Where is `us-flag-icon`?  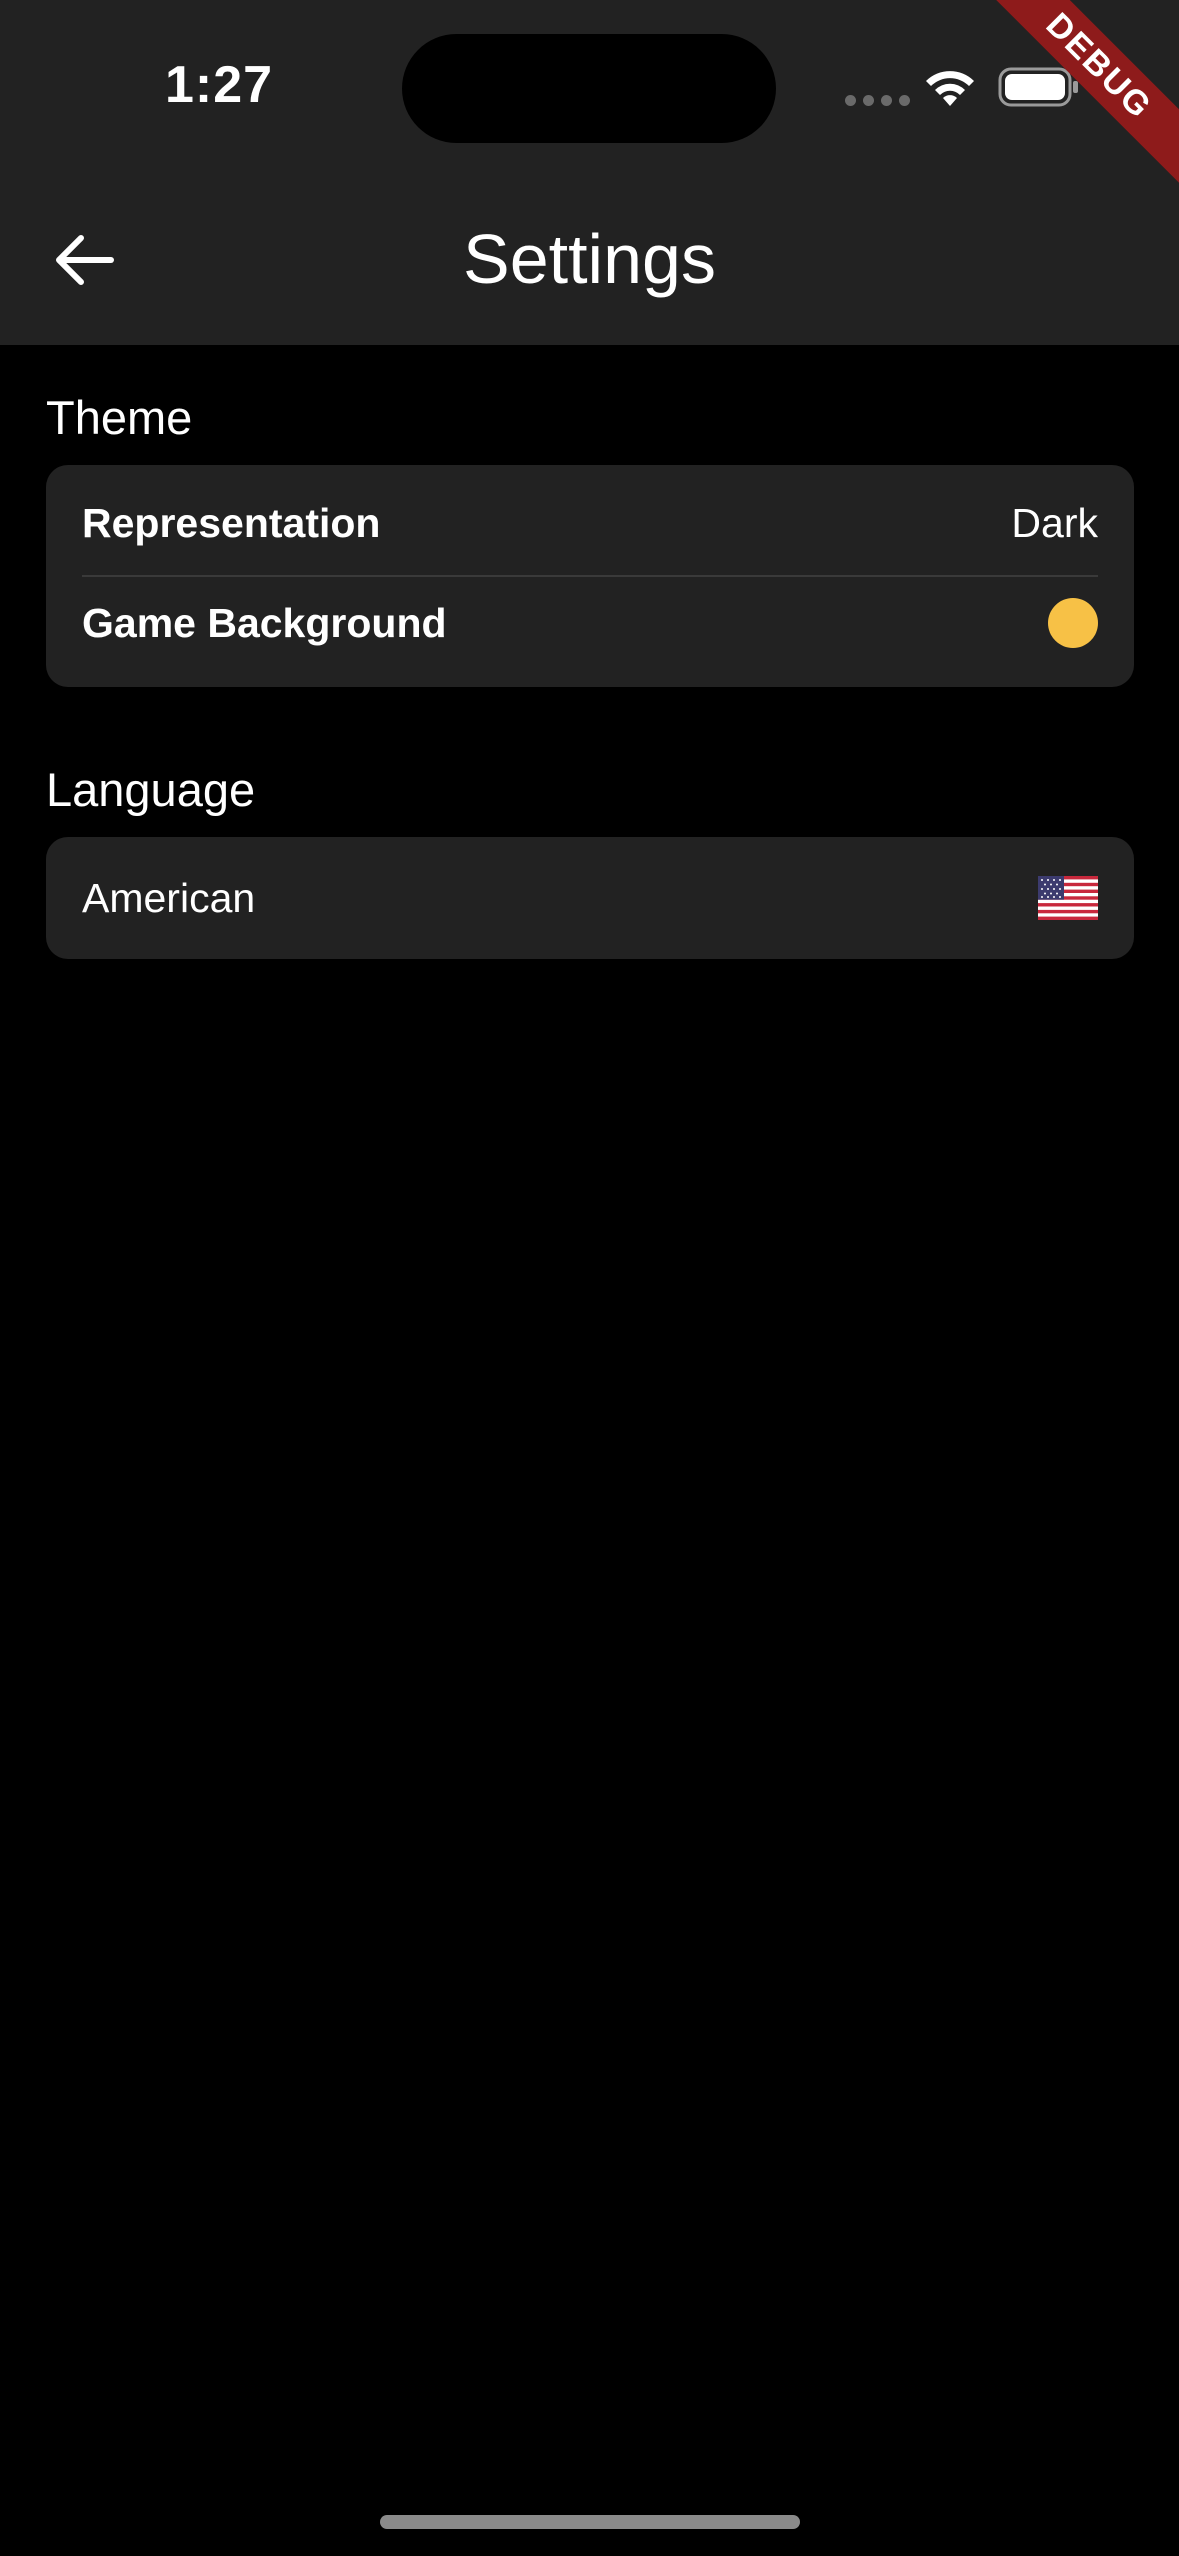 us-flag-icon is located at coordinates (1068, 898).